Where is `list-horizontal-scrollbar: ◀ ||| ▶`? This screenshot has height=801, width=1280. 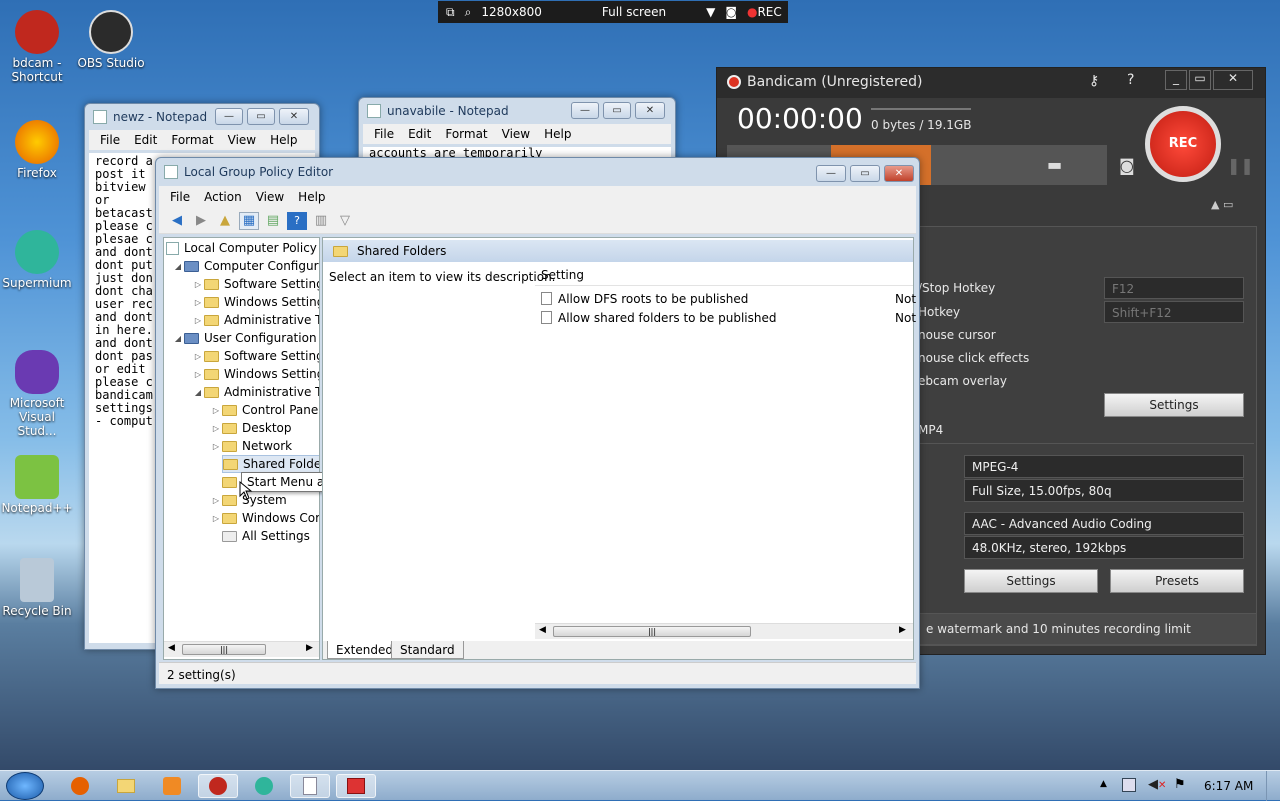
list-horizontal-scrollbar: ◀ ||| ▶ is located at coordinates (724, 631).